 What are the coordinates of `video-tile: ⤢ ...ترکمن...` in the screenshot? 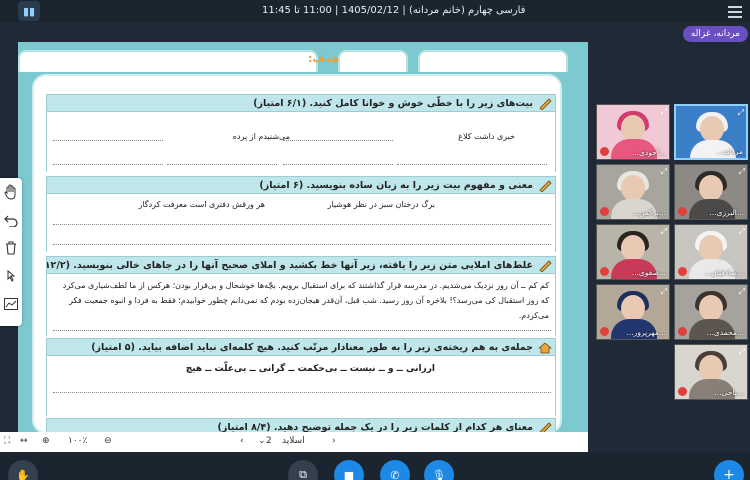 It's located at (633, 192).